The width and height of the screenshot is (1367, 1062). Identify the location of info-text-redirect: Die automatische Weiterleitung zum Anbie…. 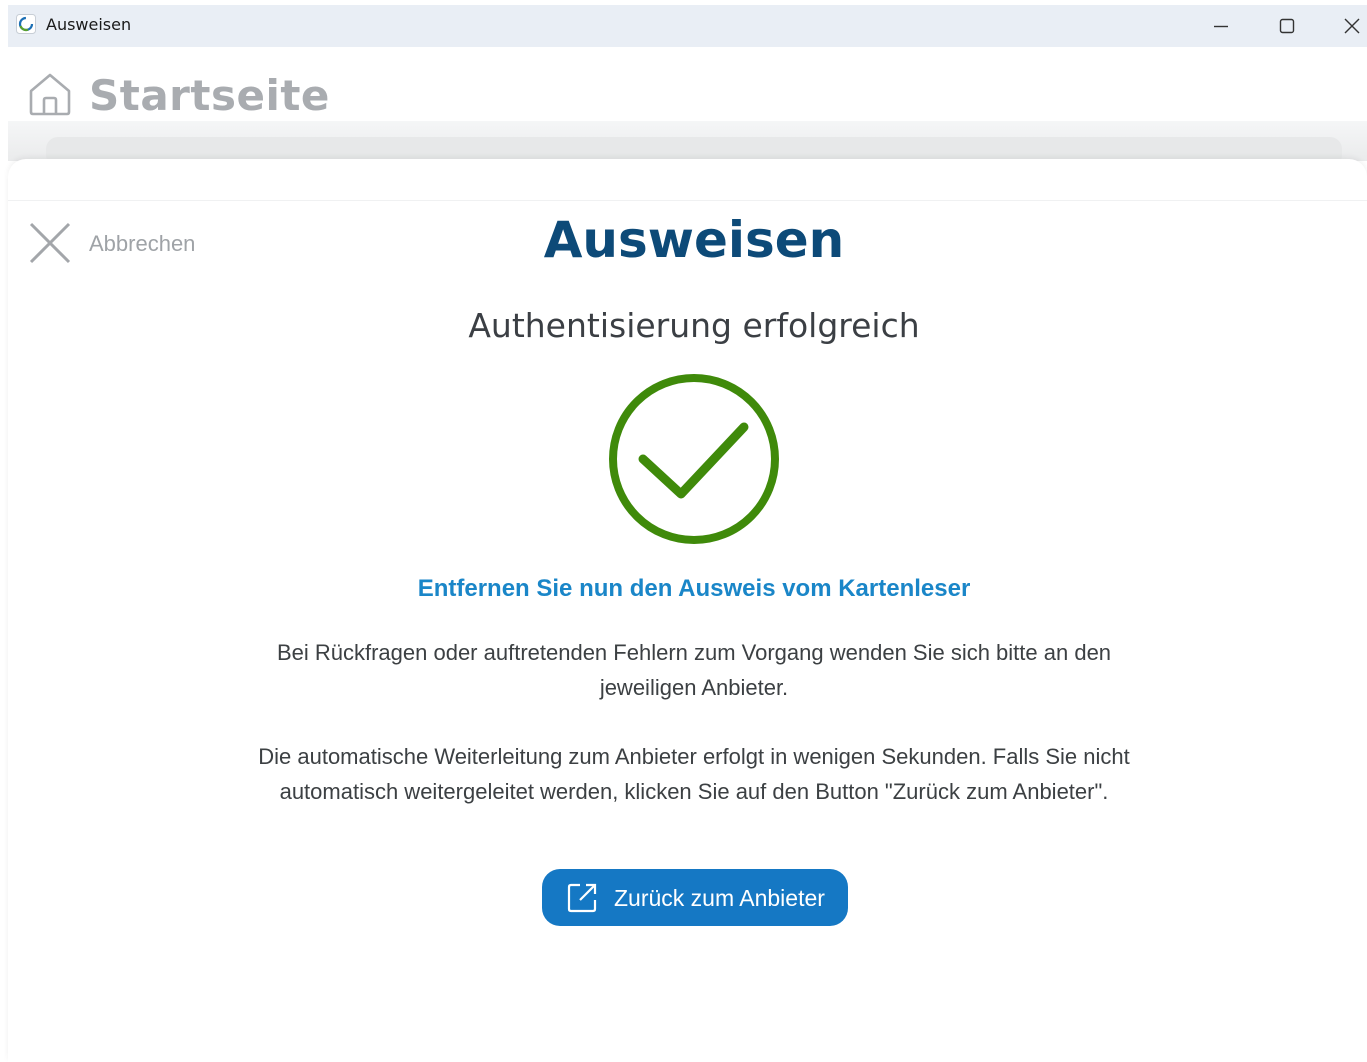
(694, 774).